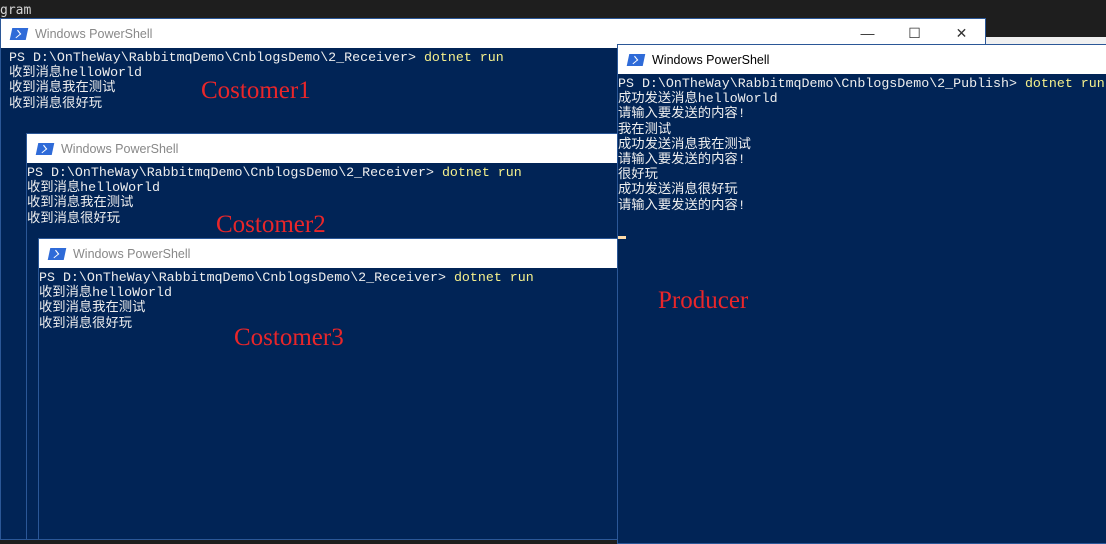 The image size is (1106, 544). What do you see at coordinates (703, 300) in the screenshot?
I see `annotation-label: Producer` at bounding box center [703, 300].